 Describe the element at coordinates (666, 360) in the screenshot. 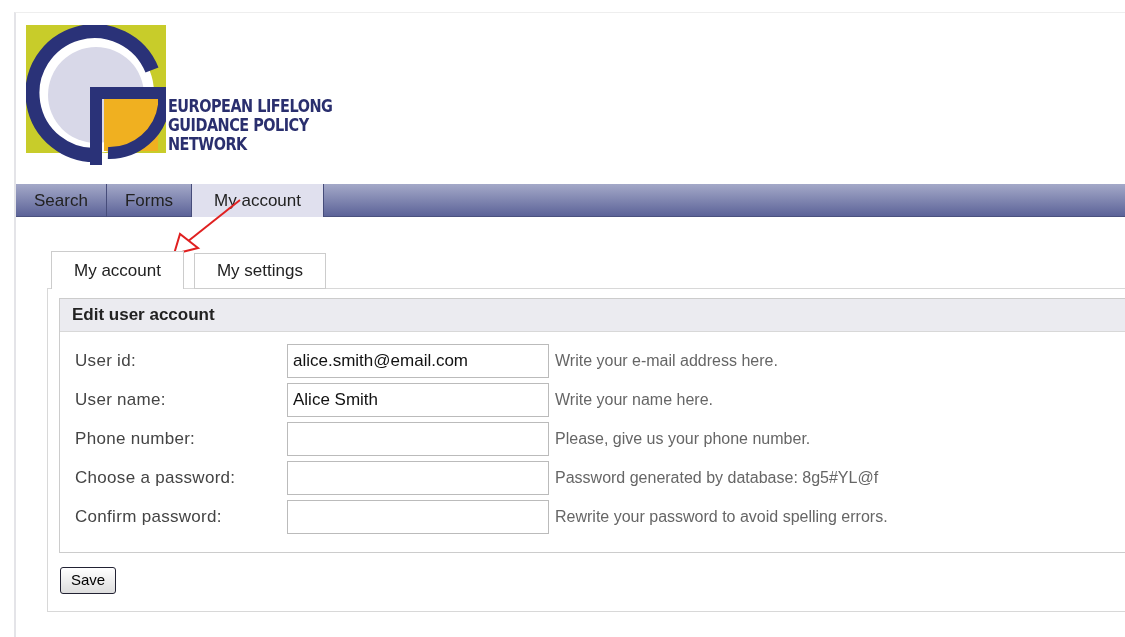

I see `field-hint: Write your e-mail address here.` at that location.